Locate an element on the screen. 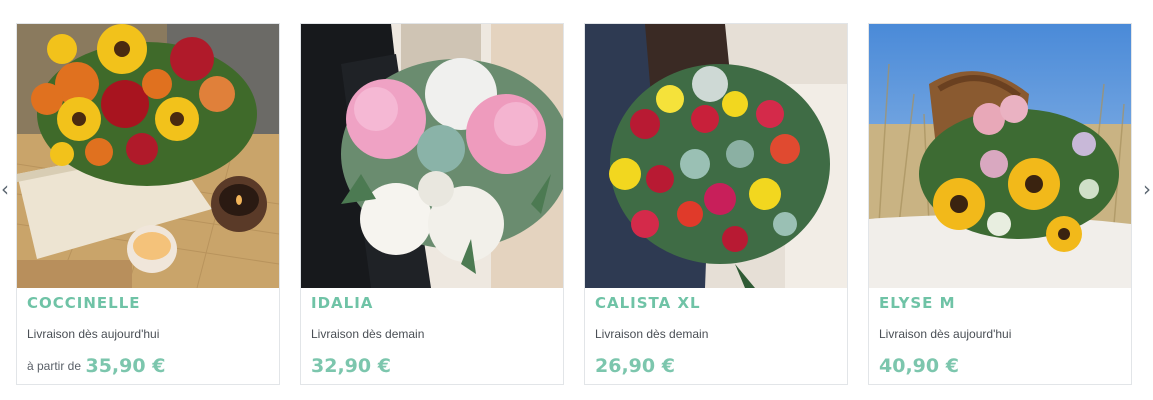 This screenshot has width=1153, height=400. price-row: 32,90 € is located at coordinates (351, 366).